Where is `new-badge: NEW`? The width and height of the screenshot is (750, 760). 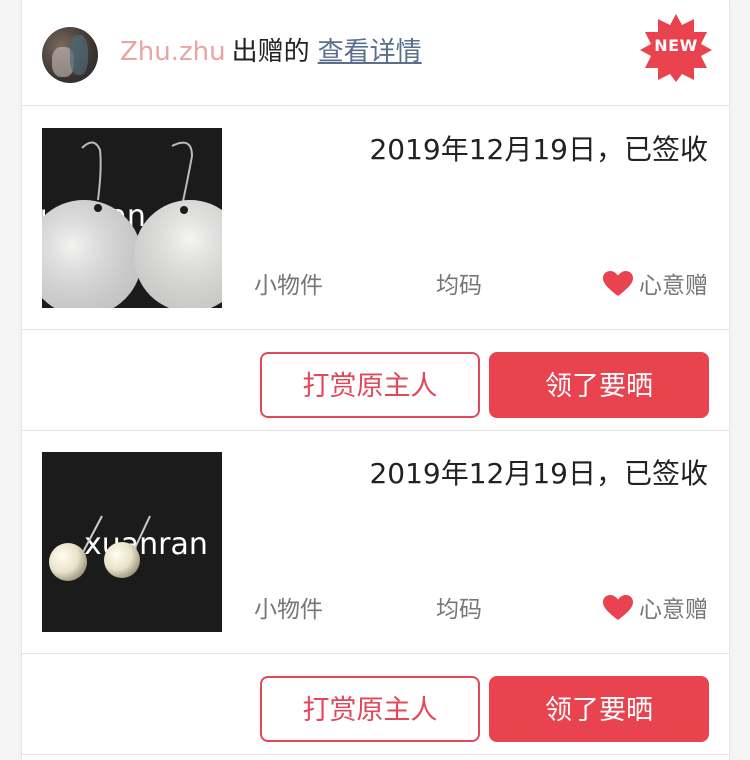
new-badge: NEW is located at coordinates (676, 48).